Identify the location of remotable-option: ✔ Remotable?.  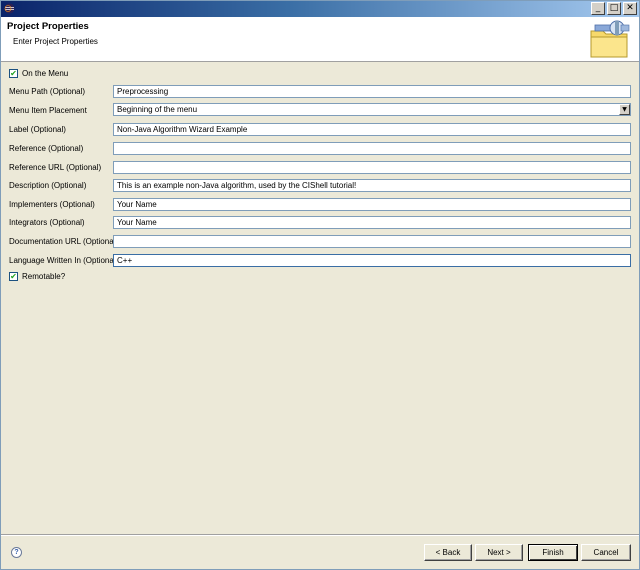
(37, 276).